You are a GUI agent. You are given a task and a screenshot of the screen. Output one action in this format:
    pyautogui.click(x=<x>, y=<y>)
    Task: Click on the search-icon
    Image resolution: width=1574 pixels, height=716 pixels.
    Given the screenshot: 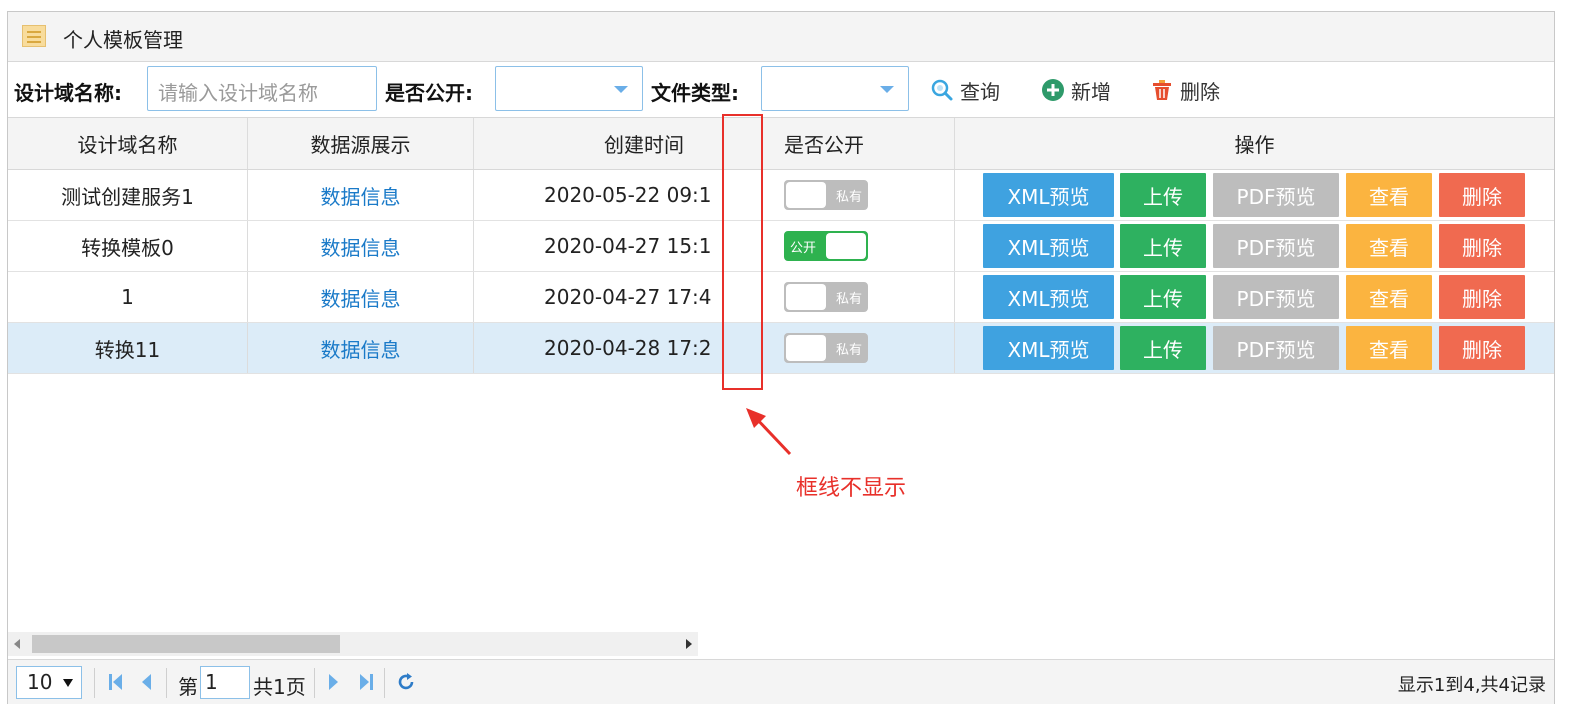 What is the action you would take?
    pyautogui.click(x=942, y=90)
    